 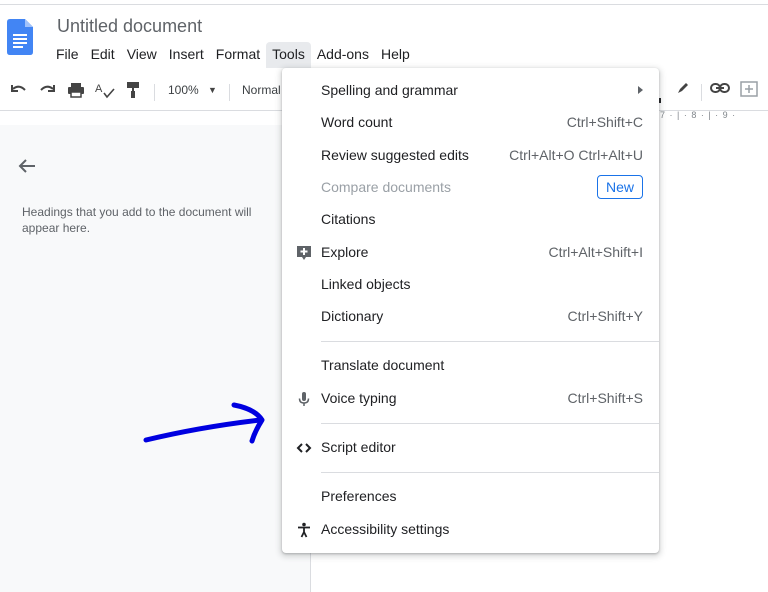 I want to click on menu-view: View, so click(x=142, y=55).